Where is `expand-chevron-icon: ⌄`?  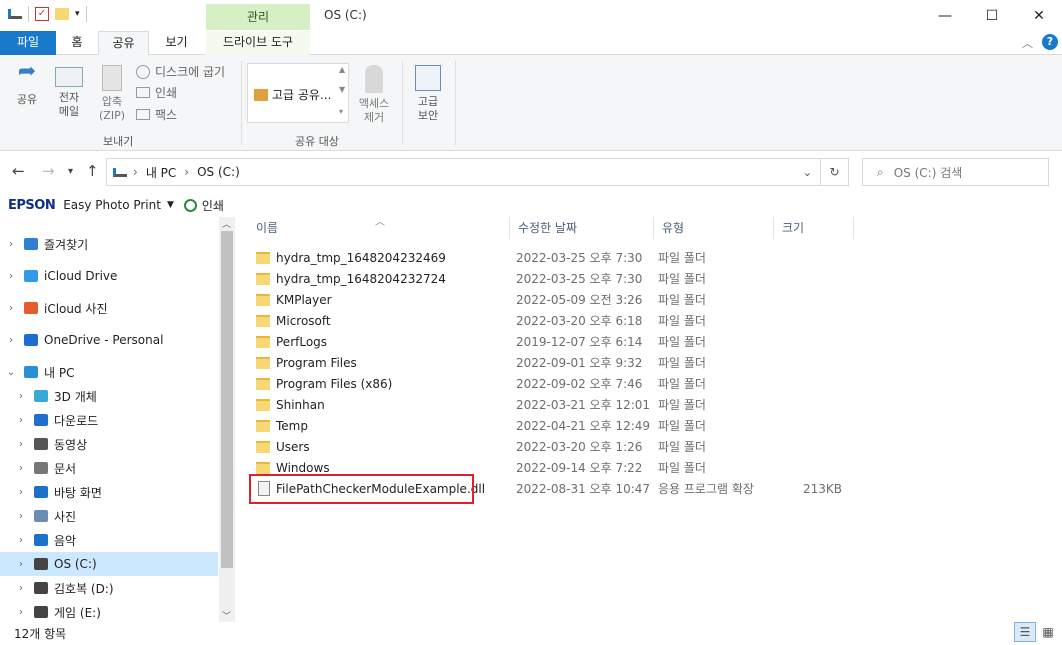
expand-chevron-icon: ⌄ is located at coordinates (11, 372).